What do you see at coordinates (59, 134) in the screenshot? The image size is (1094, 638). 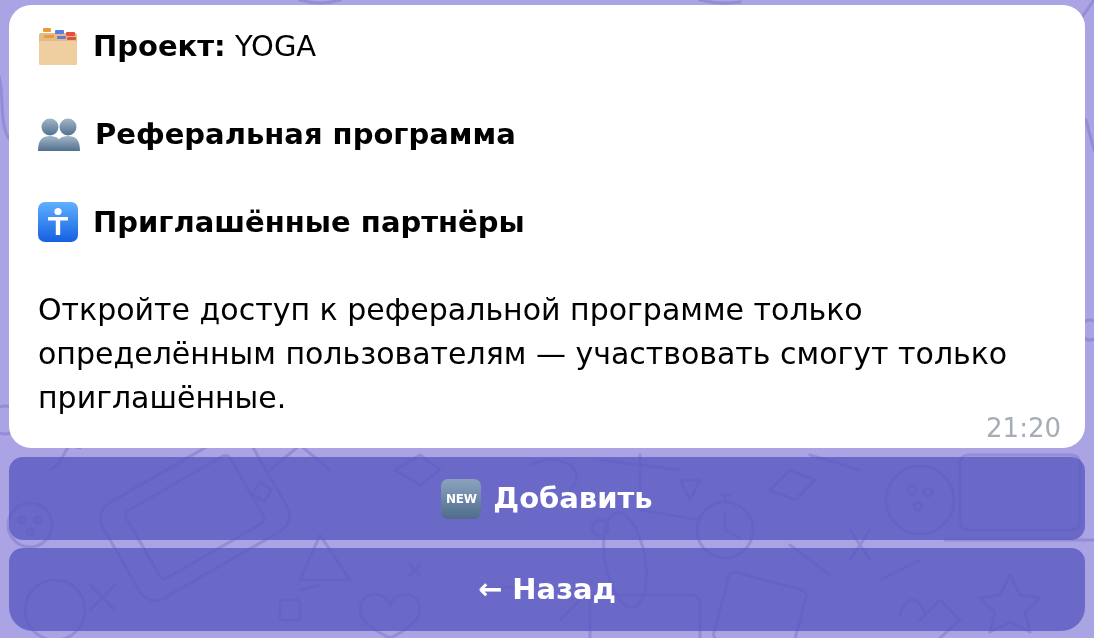 I see `two-busts-icon` at bounding box center [59, 134].